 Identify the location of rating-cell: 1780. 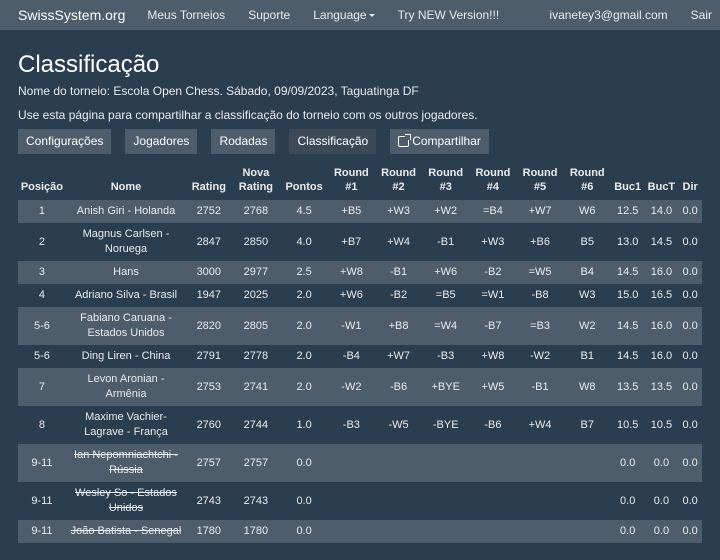
(209, 531).